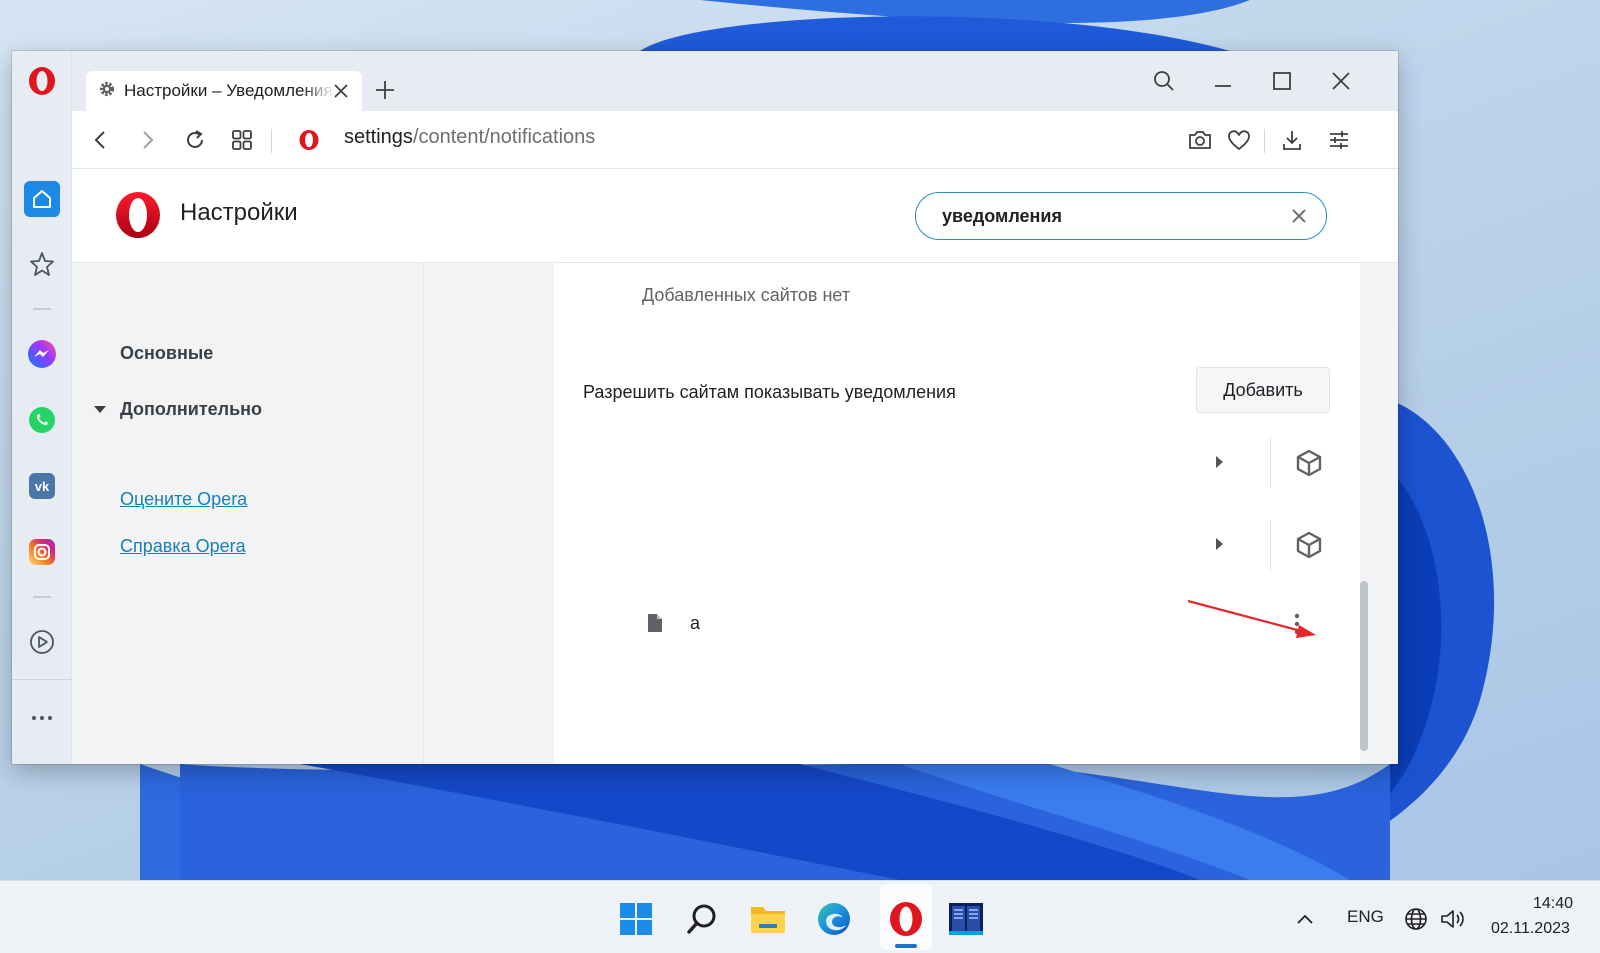 The image size is (1600, 953). Describe the element at coordinates (147, 140) in the screenshot. I see `forward-button` at that location.